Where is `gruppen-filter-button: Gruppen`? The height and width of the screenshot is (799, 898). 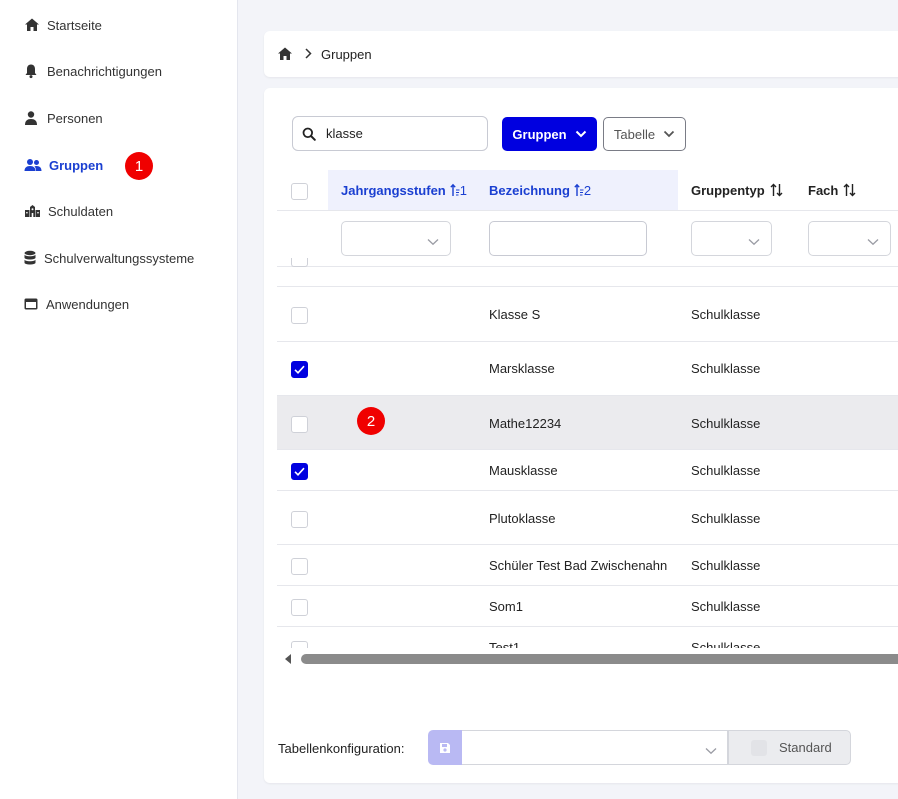 gruppen-filter-button: Gruppen is located at coordinates (549, 134).